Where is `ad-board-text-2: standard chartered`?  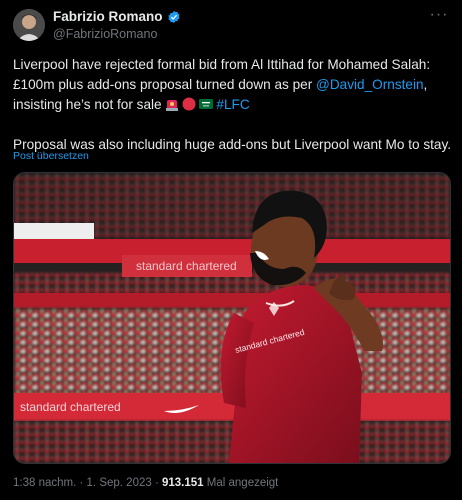 ad-board-text-2: standard chartered is located at coordinates (70, 407).